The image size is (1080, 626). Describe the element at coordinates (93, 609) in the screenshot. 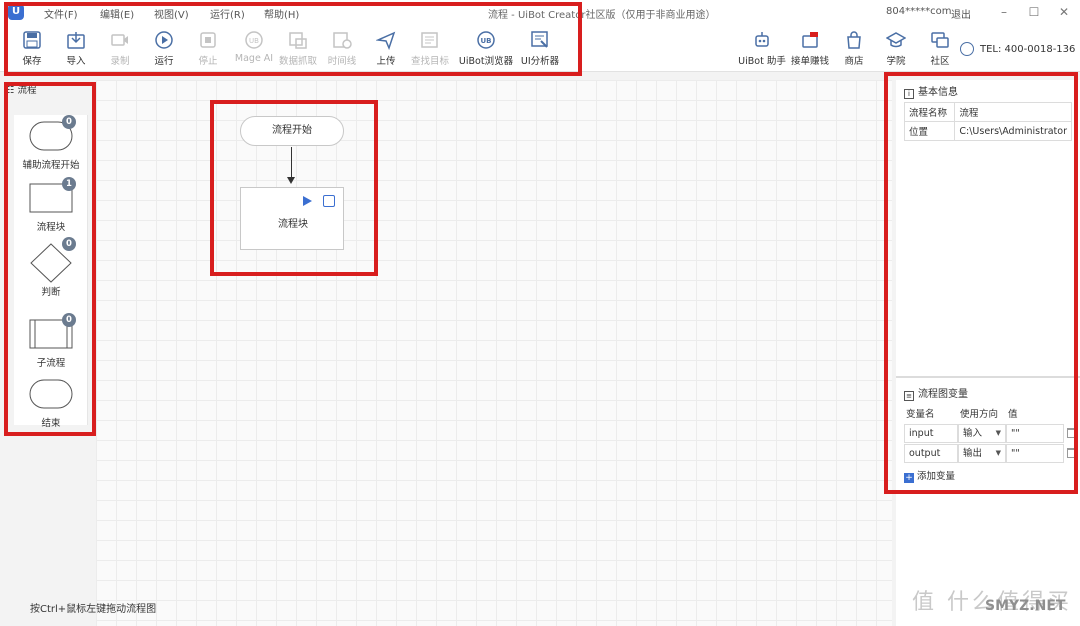

I see `canvas-hint: 按Ctrl+鼠标左键拖动流程图` at that location.